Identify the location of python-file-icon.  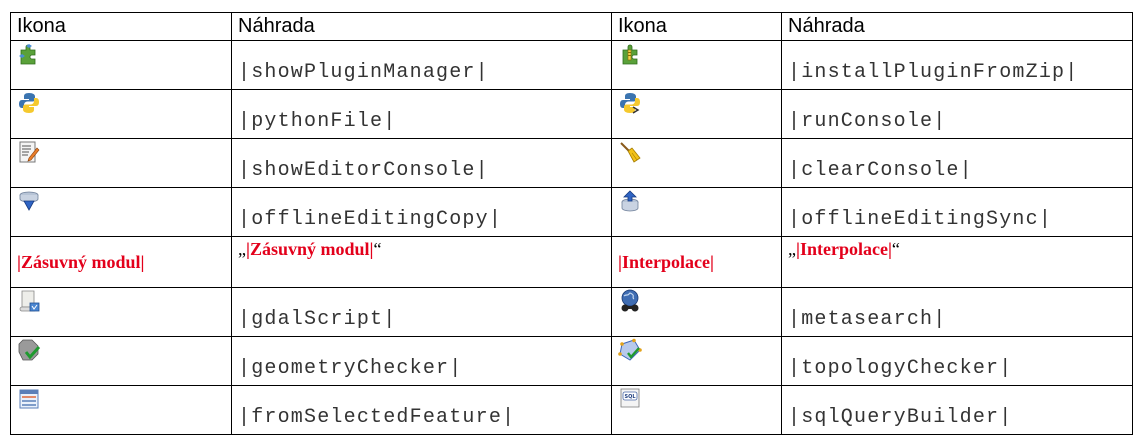
(29, 103).